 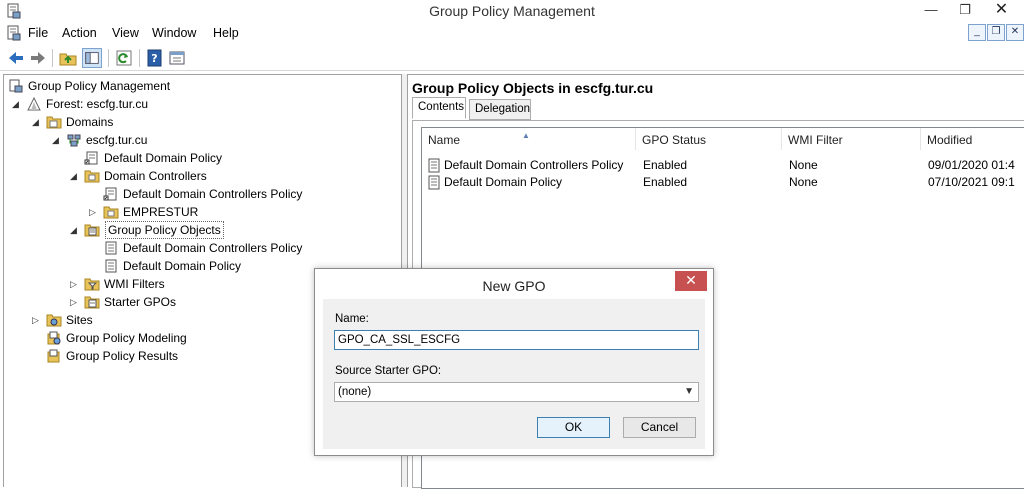 What do you see at coordinates (92, 230) in the screenshot?
I see `gpo-folder-icon` at bounding box center [92, 230].